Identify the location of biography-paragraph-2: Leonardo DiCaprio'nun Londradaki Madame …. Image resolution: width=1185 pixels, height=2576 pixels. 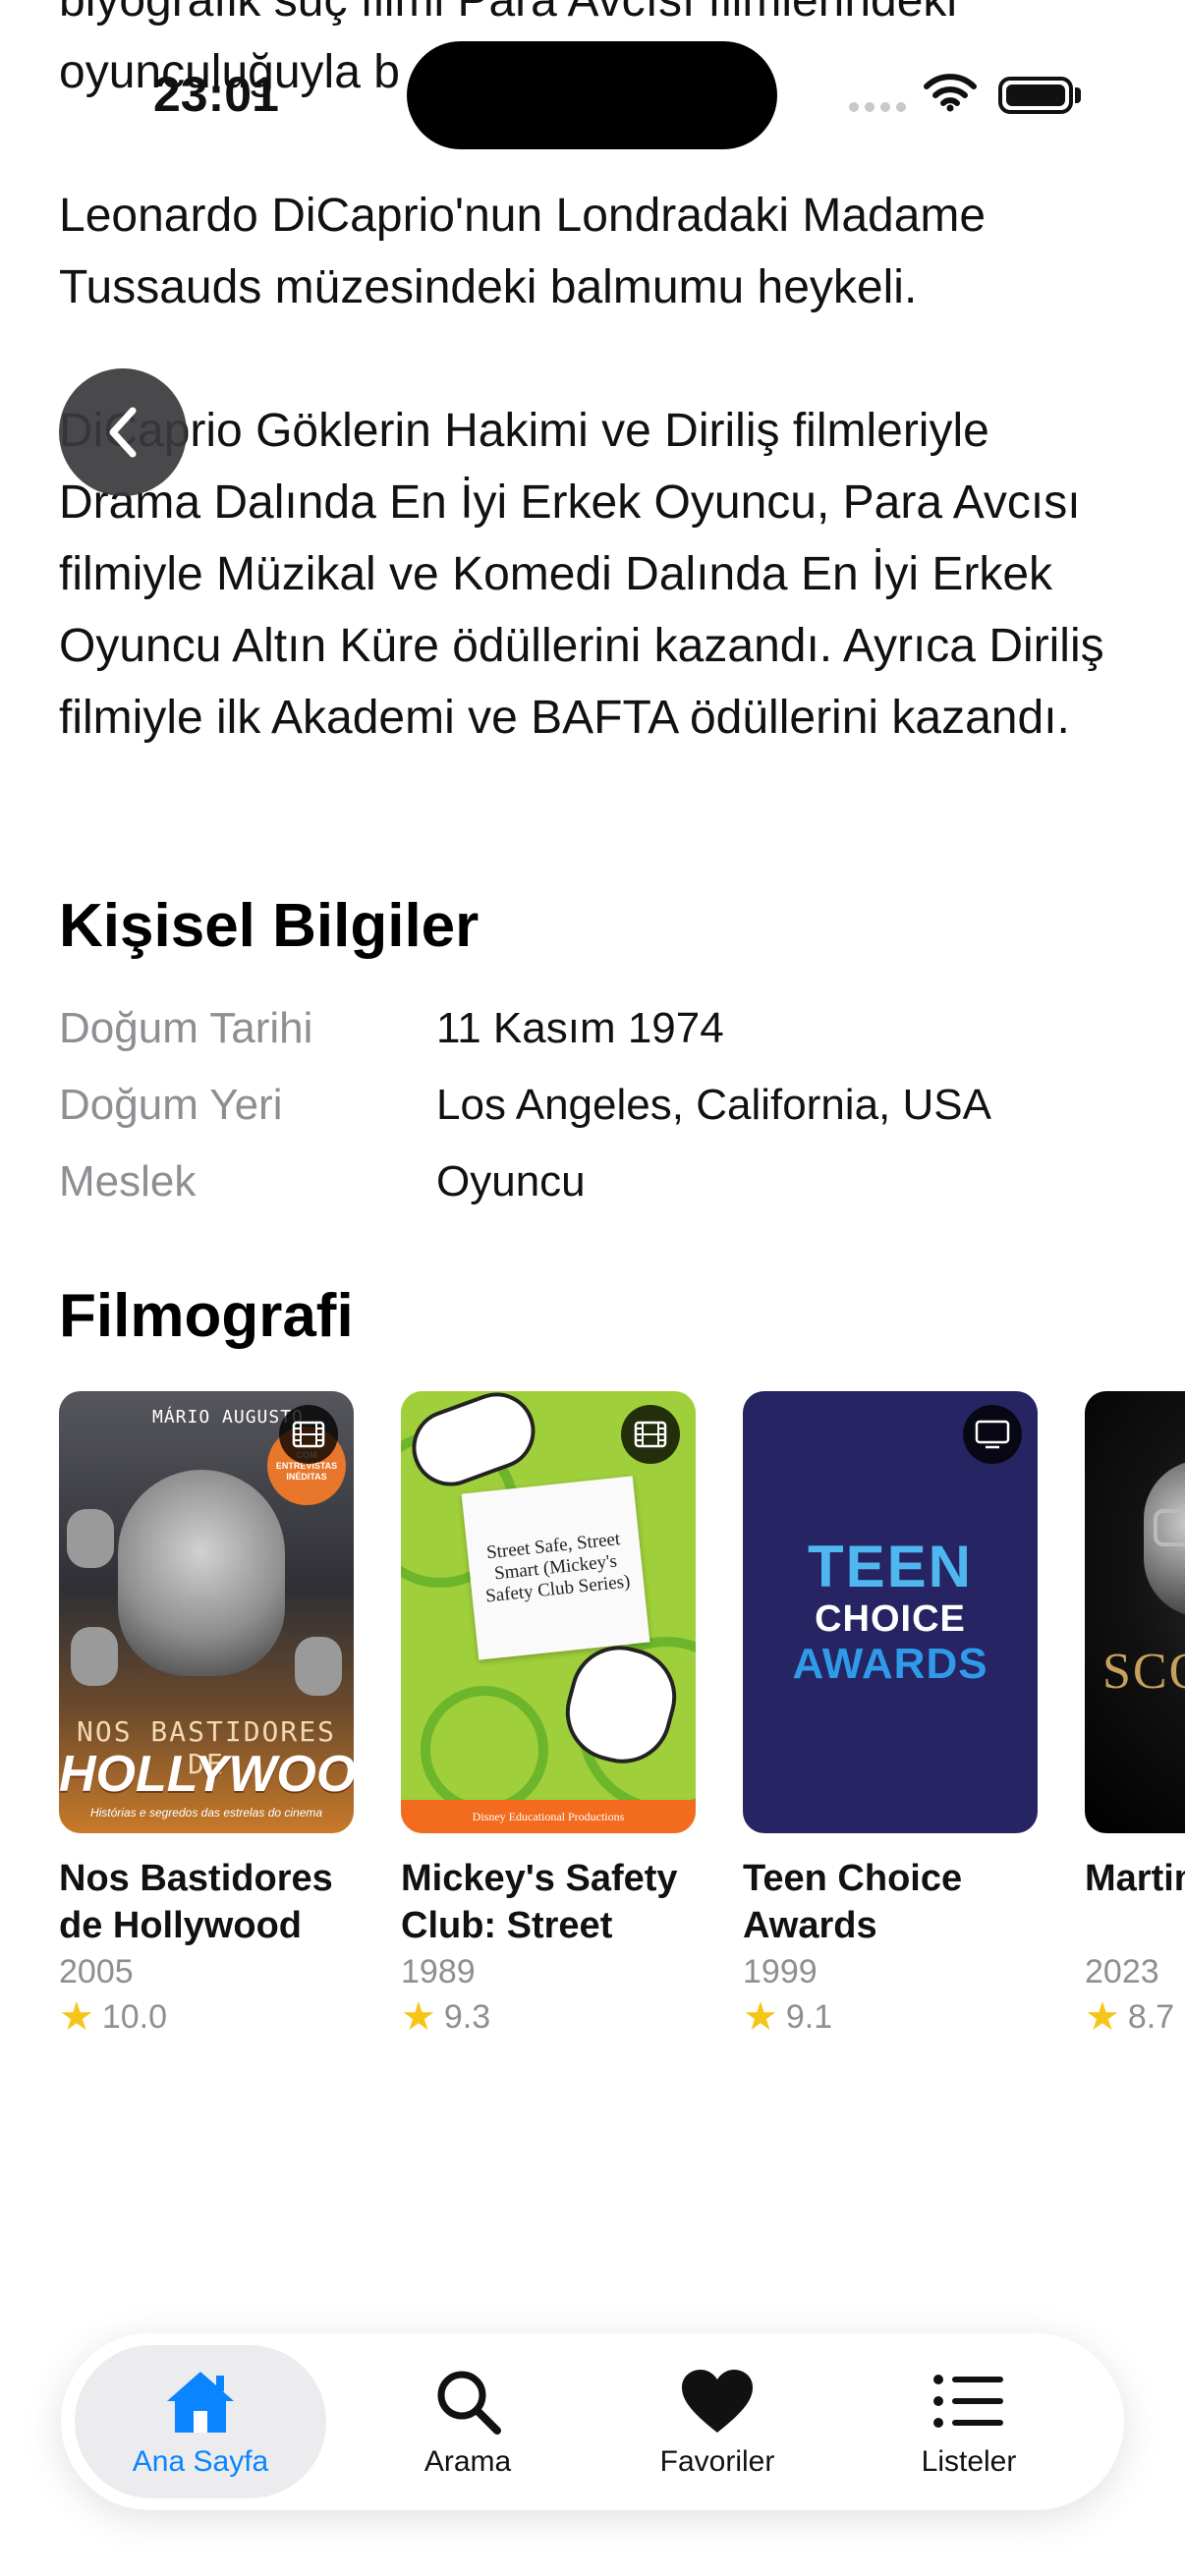
(523, 251).